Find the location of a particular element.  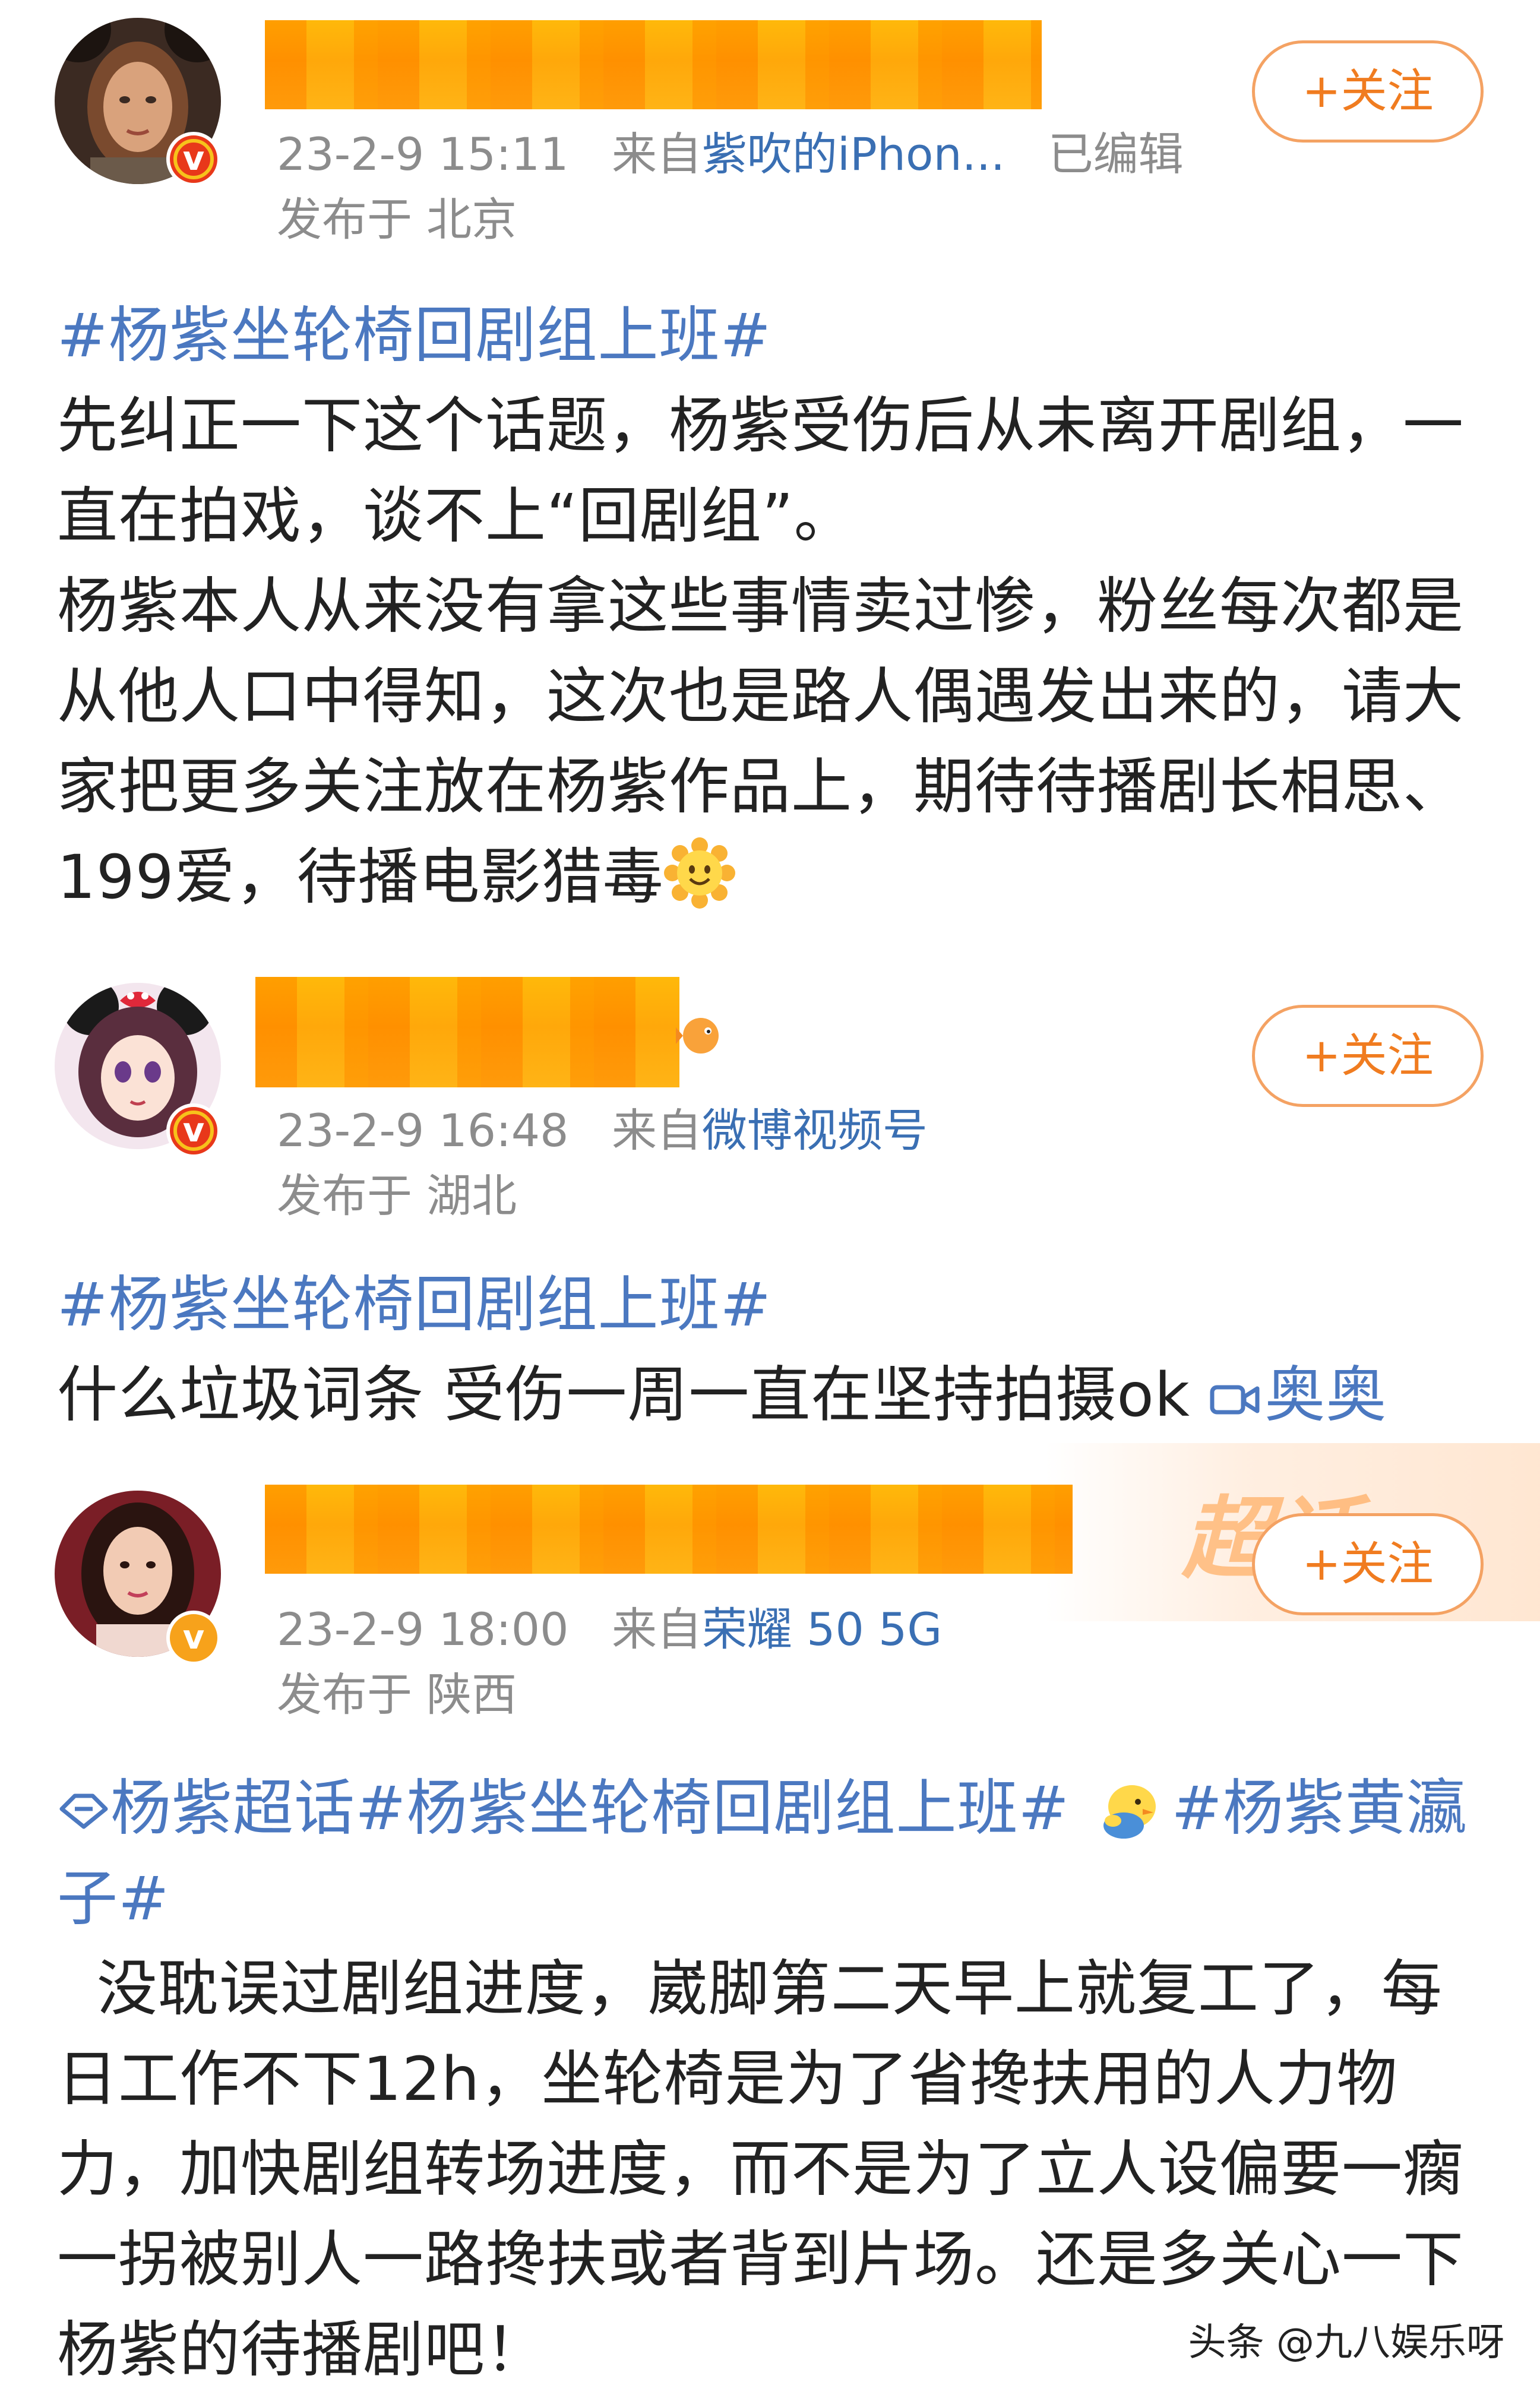

post-time: 23-2-9 18:00 is located at coordinates (423, 1630).